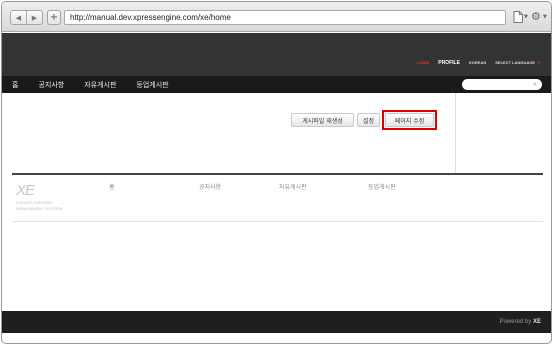  I want to click on footer-link-level-board: 등업게시판, so click(382, 186).